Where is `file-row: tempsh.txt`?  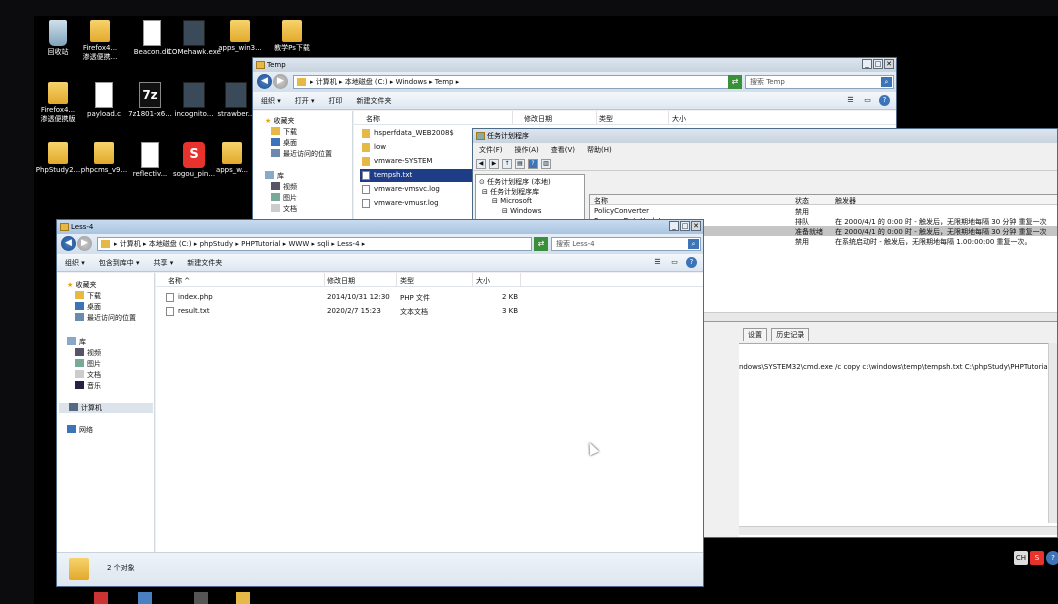
file-row: tempsh.txt is located at coordinates (416, 175).